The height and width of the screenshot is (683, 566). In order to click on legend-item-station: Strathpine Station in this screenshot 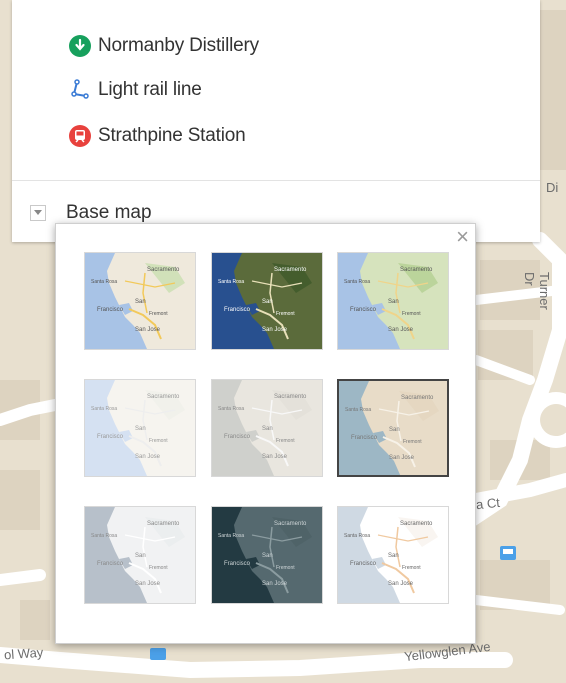, I will do `click(157, 136)`.